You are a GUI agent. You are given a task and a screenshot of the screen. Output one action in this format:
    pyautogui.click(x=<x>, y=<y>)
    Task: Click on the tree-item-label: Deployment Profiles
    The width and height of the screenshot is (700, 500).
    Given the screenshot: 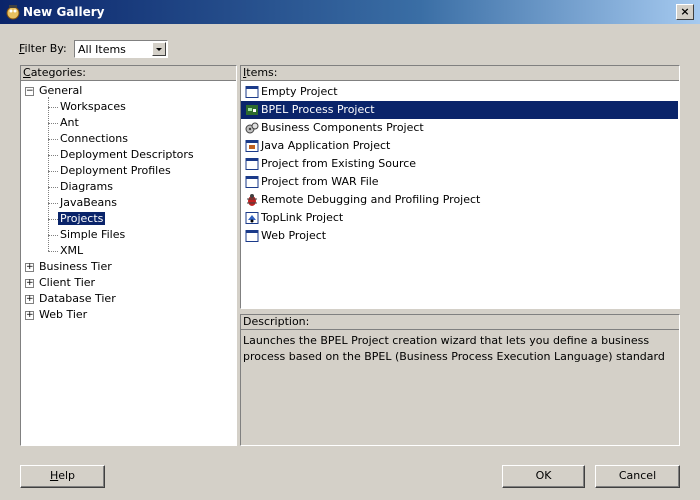 What is the action you would take?
    pyautogui.click(x=115, y=170)
    